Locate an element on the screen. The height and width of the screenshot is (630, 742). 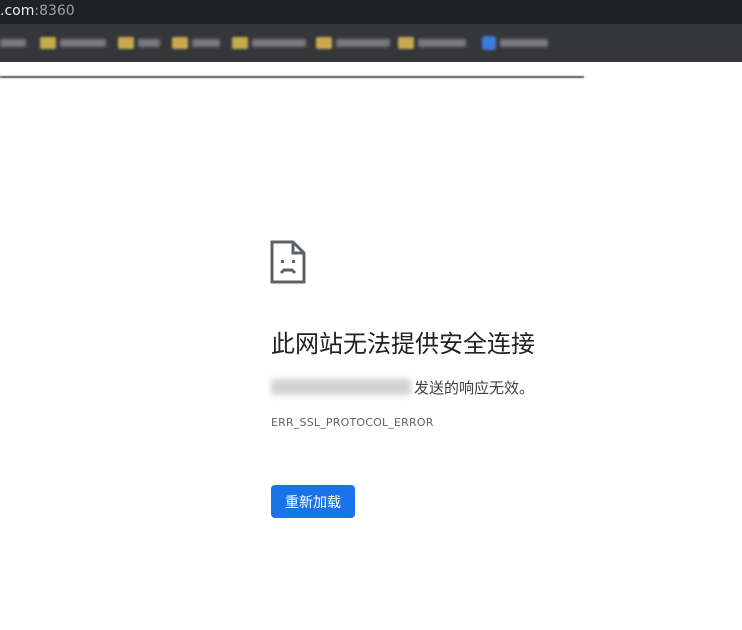
reload-button: 重新加载 is located at coordinates (313, 501).